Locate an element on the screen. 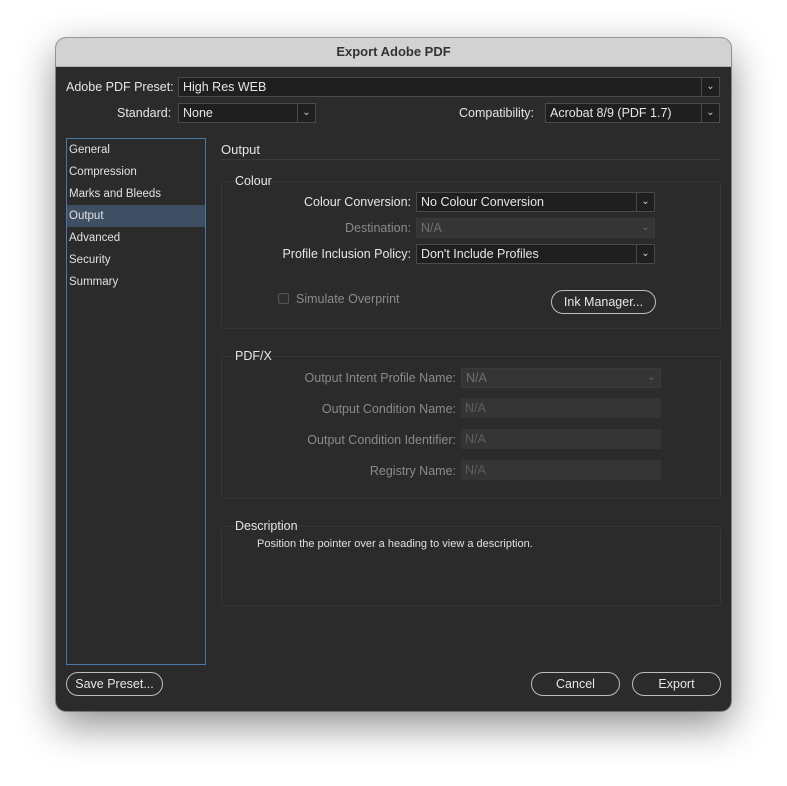  profile-inclusion-value: Don't Include Profiles is located at coordinates (480, 254).